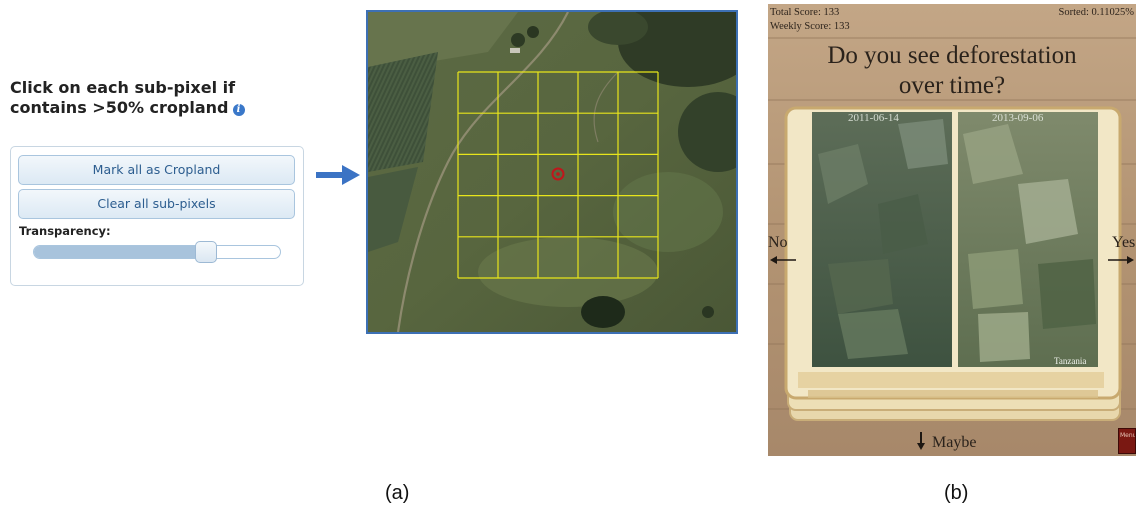  Describe the element at coordinates (238, 110) in the screenshot. I see `info-icon: i` at that location.